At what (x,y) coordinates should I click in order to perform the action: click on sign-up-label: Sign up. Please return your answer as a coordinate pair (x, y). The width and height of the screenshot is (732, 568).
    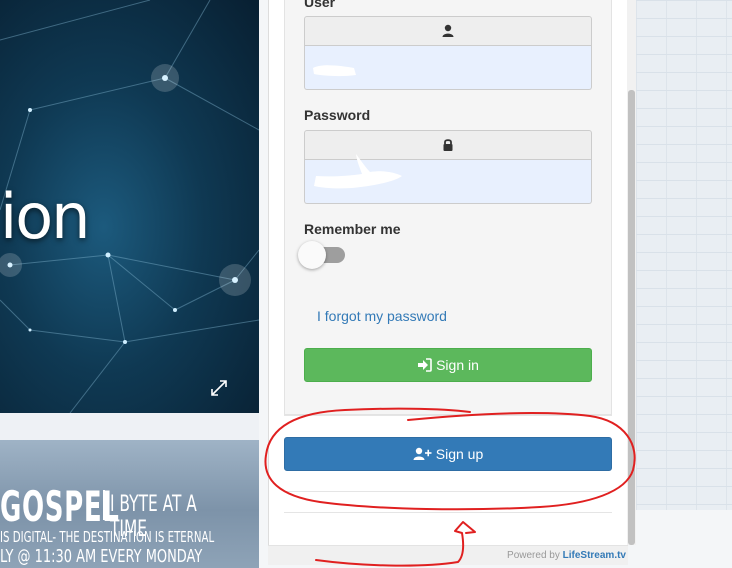
    Looking at the image, I should click on (459, 454).